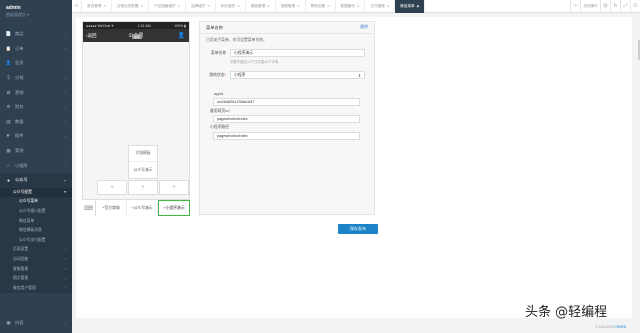  What do you see at coordinates (615, 6) in the screenshot?
I see `refresh-icon: ↻` at bounding box center [615, 6].